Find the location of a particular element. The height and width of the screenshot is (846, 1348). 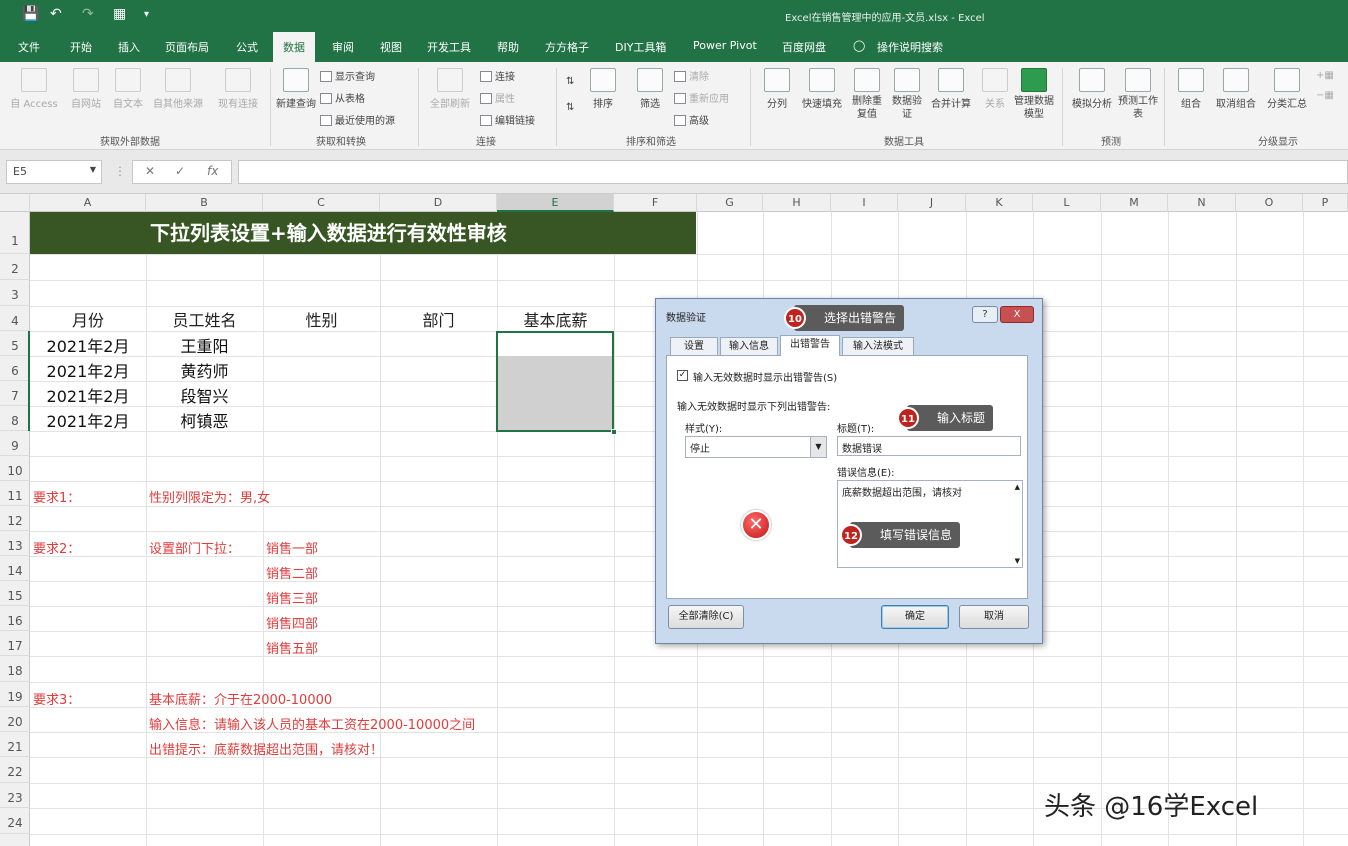

data-validation-button: 数据验证 is located at coordinates (907, 94).